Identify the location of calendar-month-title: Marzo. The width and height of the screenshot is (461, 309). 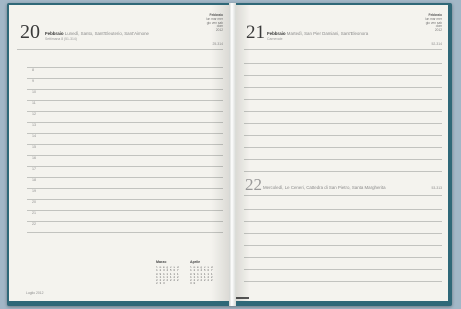
(161, 262).